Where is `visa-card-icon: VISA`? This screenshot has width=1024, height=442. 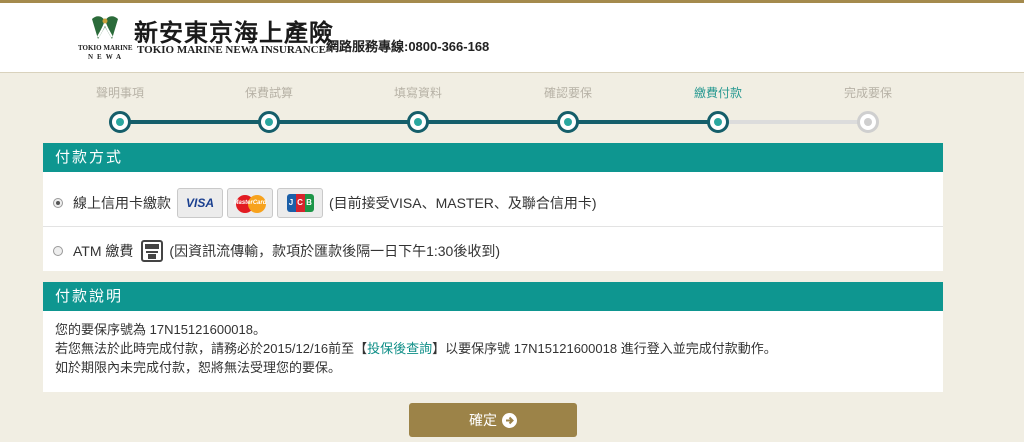
visa-card-icon: VISA is located at coordinates (200, 202).